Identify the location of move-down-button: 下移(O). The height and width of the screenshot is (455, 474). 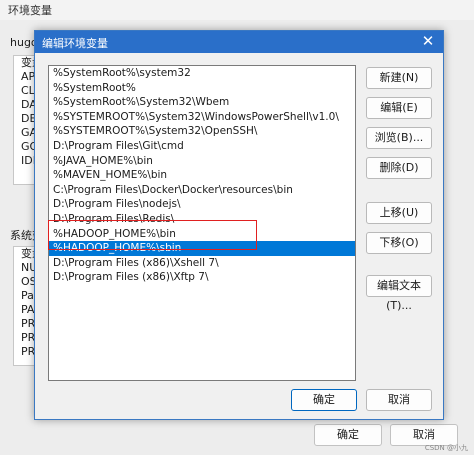
(399, 243).